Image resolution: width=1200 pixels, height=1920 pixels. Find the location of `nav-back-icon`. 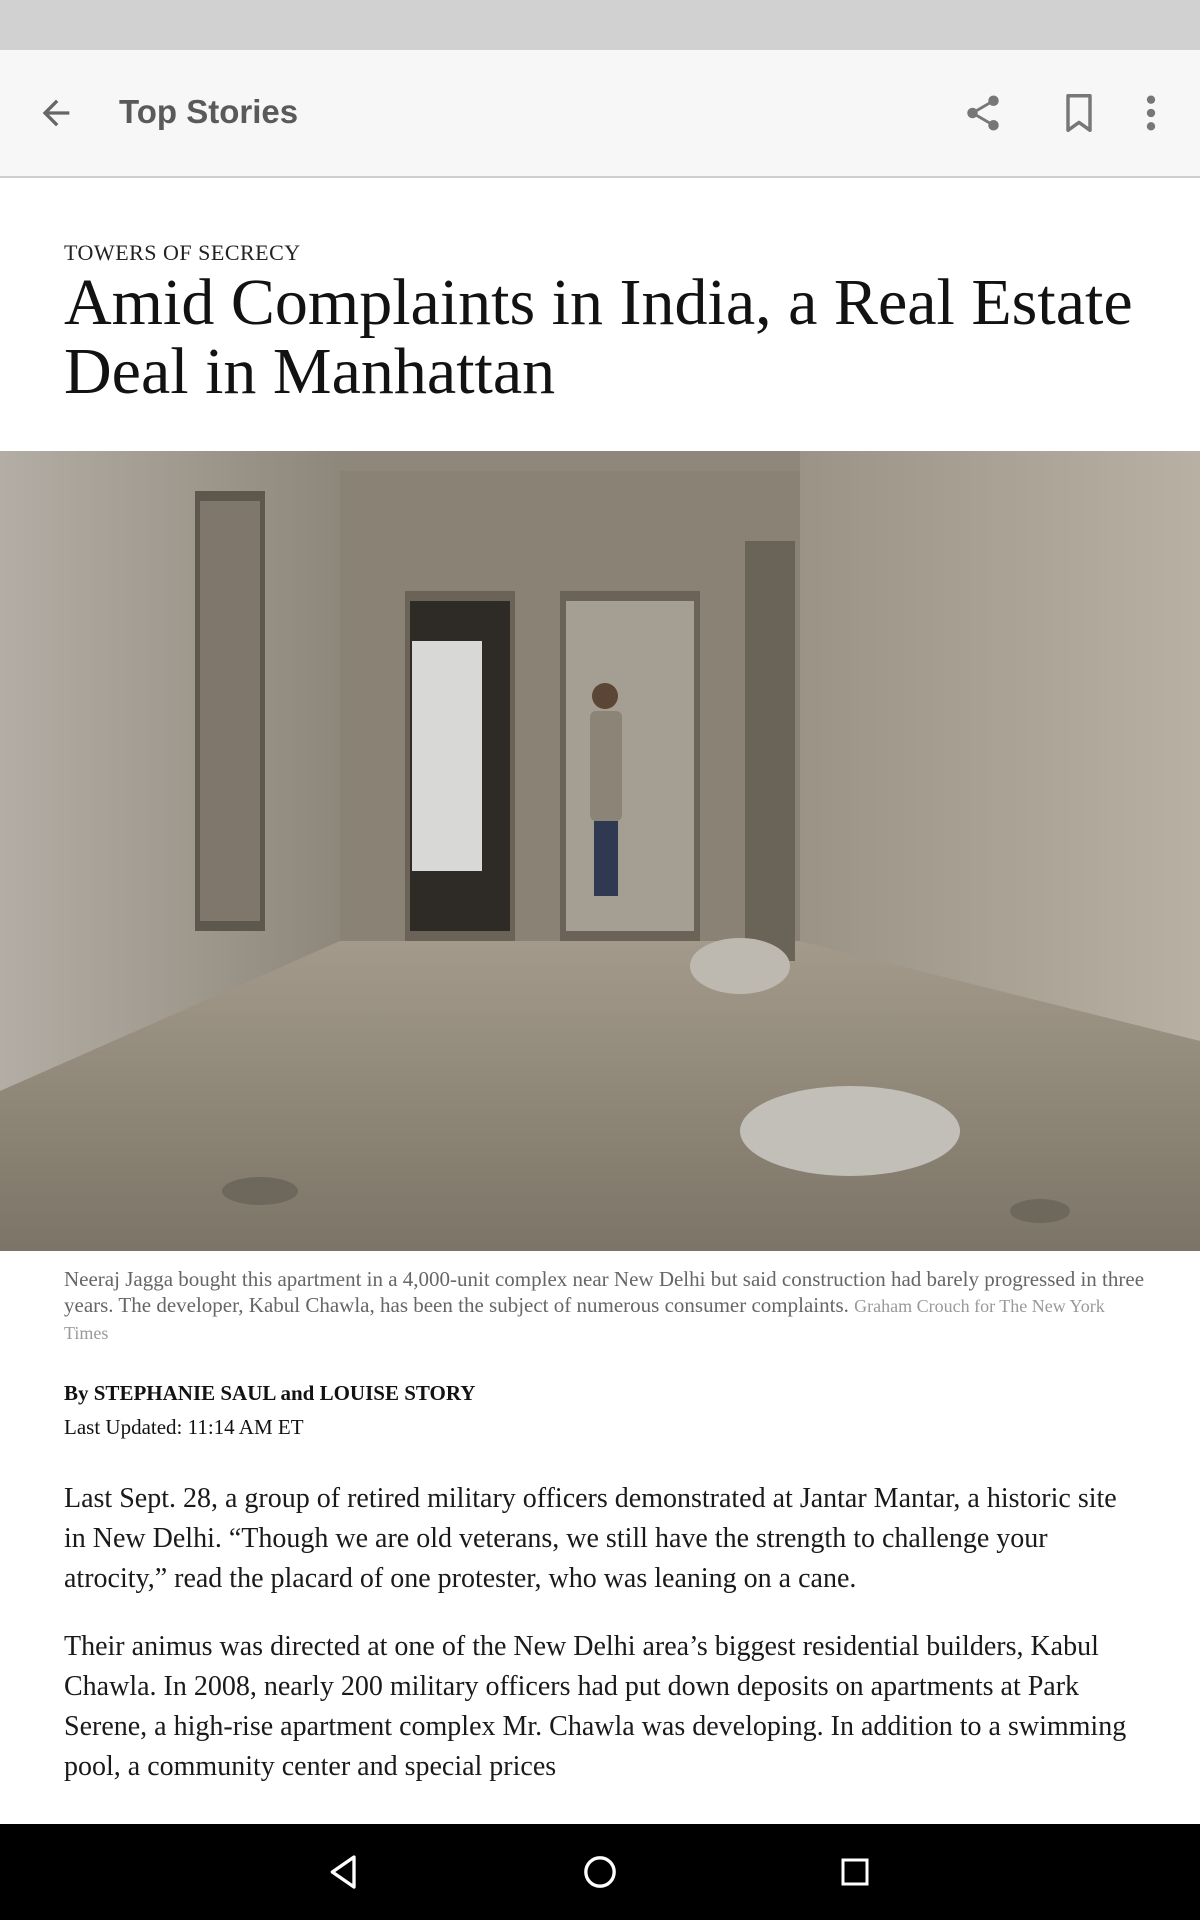

nav-back-icon is located at coordinates (343, 1872).